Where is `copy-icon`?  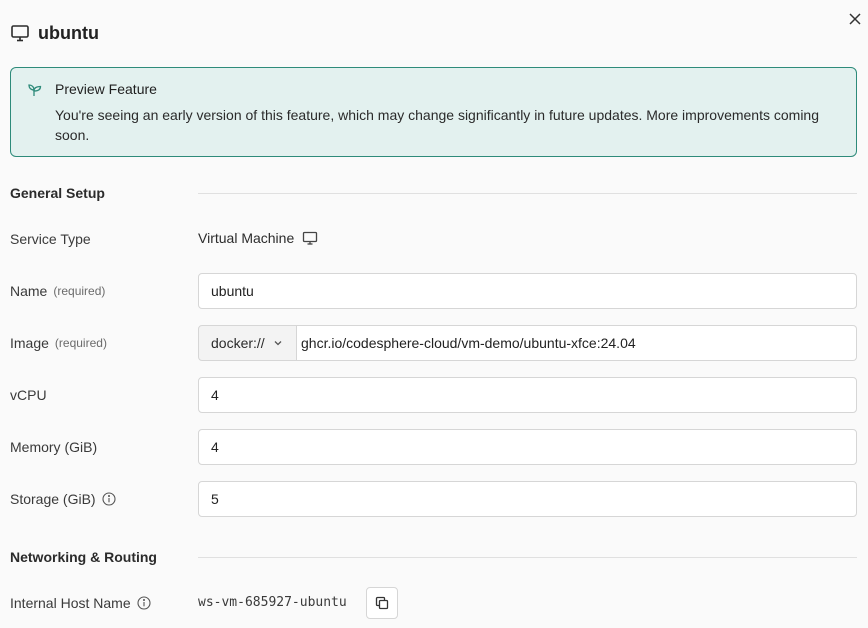 copy-icon is located at coordinates (382, 603).